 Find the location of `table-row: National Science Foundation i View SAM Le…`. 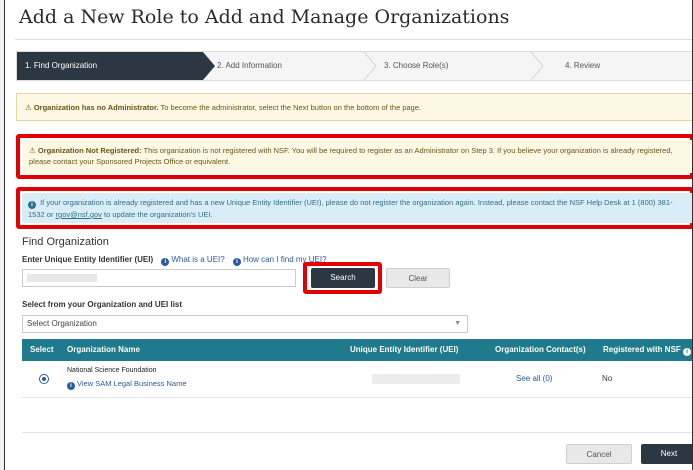

table-row: National Science Foundation i View SAM Le… is located at coordinates (357, 379).